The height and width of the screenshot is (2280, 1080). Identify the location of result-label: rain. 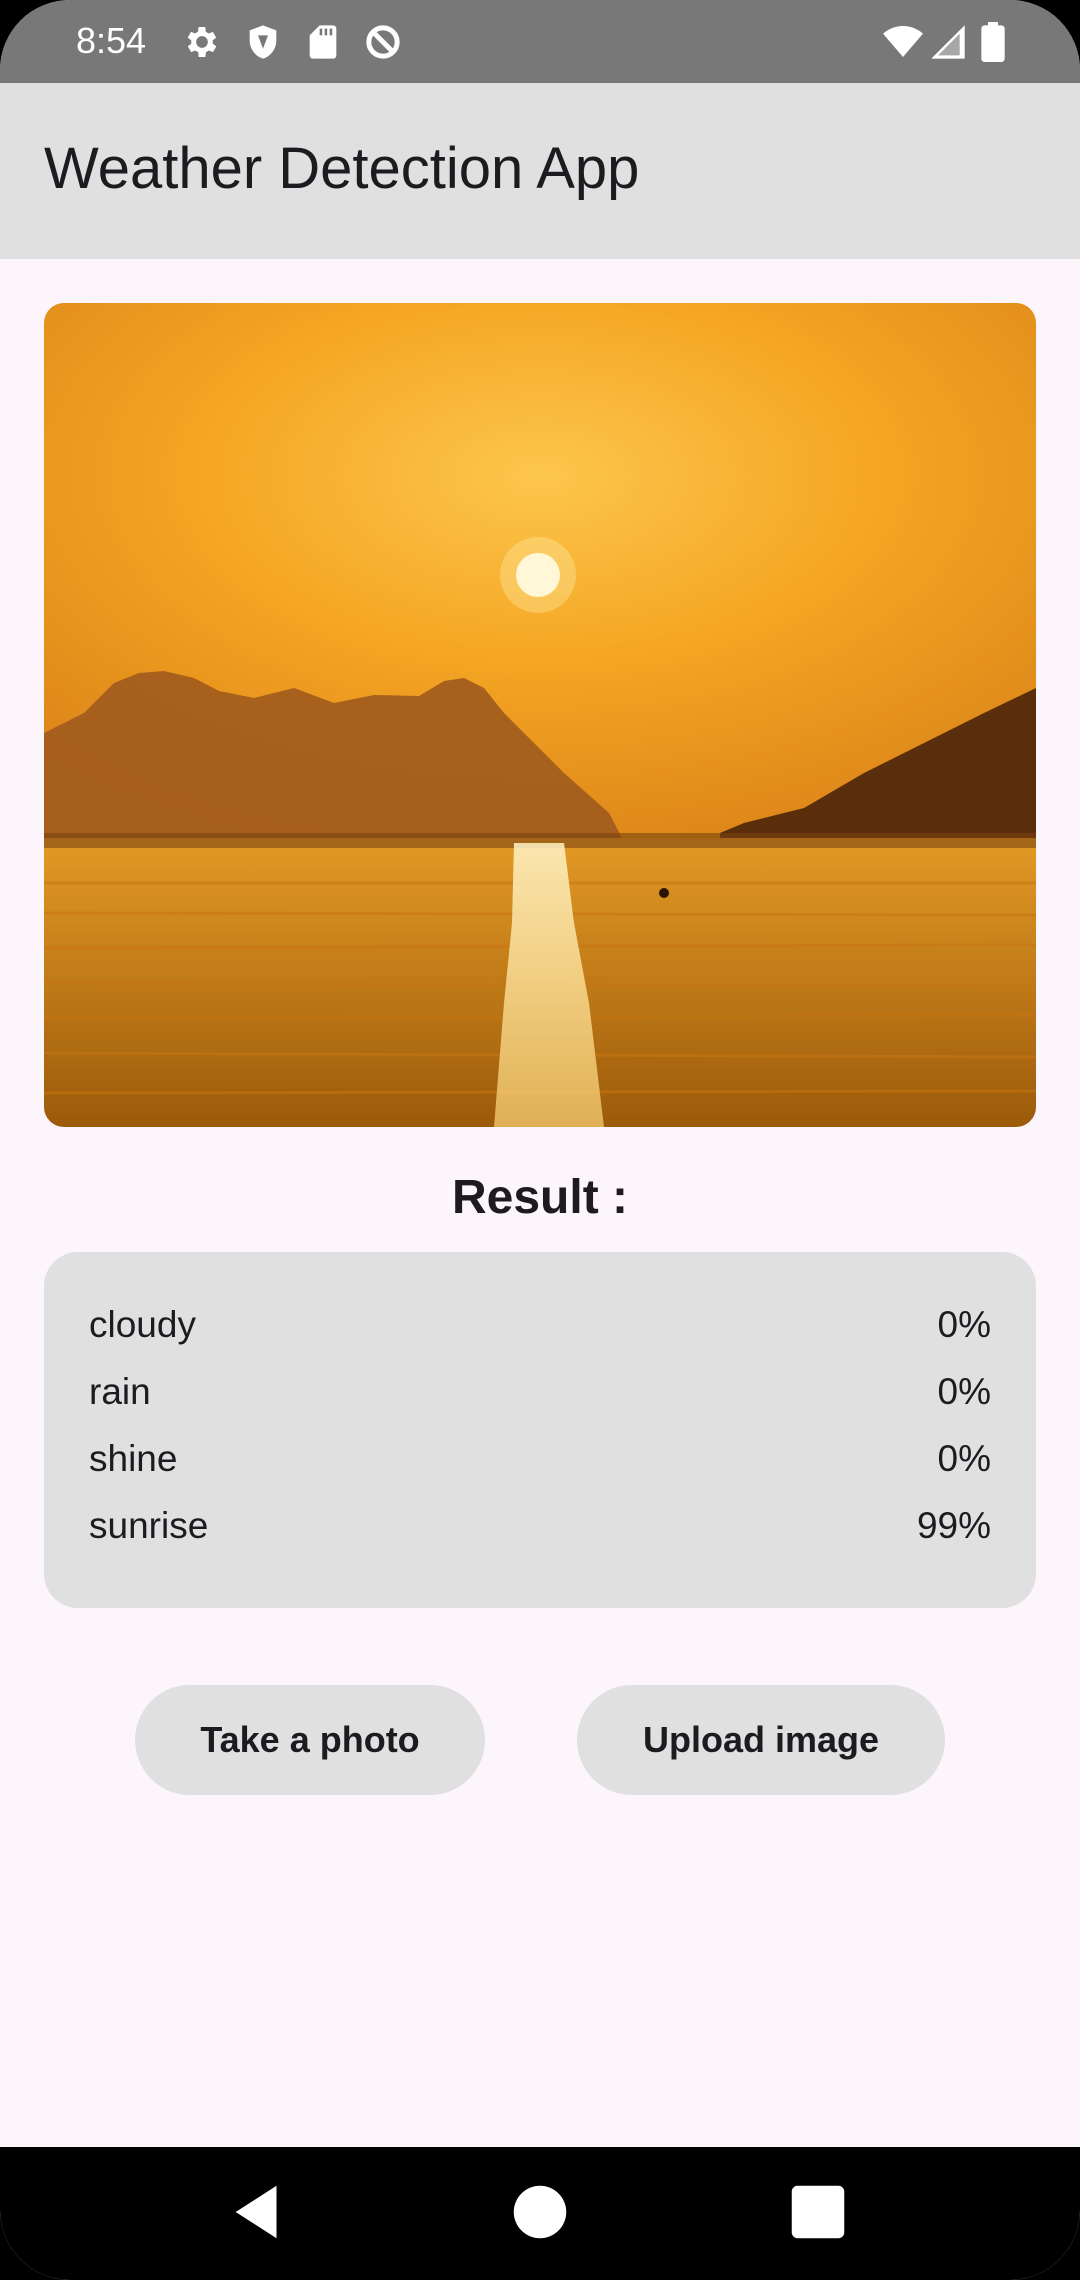
(120, 1391).